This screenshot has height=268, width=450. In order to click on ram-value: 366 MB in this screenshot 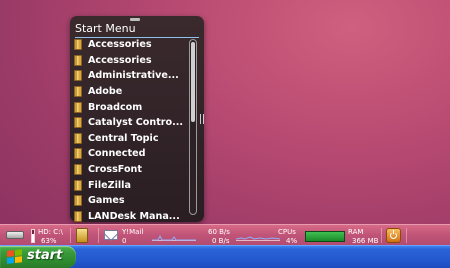, I will do `click(365, 241)`.